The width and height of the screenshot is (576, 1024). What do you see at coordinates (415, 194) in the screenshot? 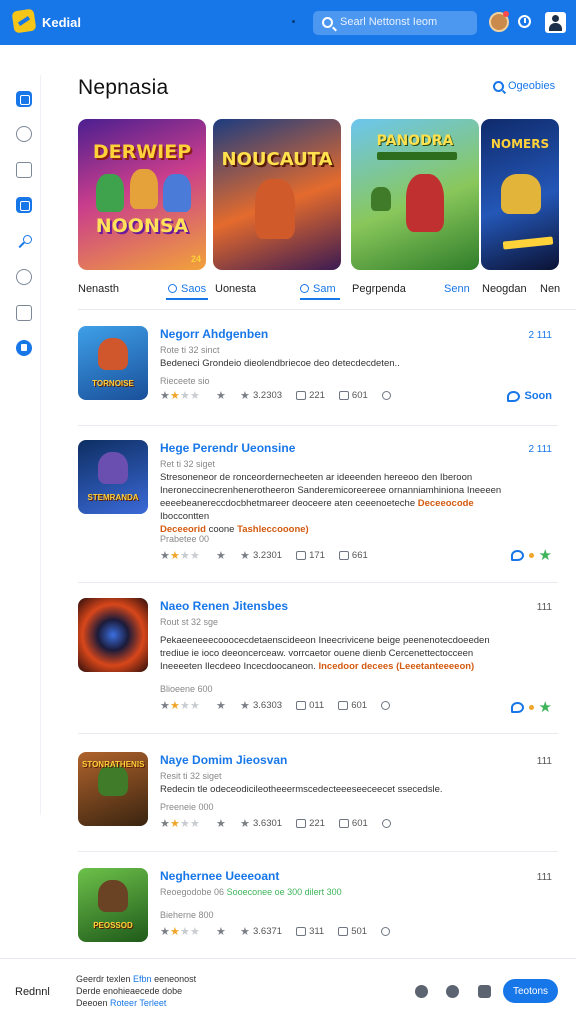
I see `featured-banner: PANODRA` at bounding box center [415, 194].